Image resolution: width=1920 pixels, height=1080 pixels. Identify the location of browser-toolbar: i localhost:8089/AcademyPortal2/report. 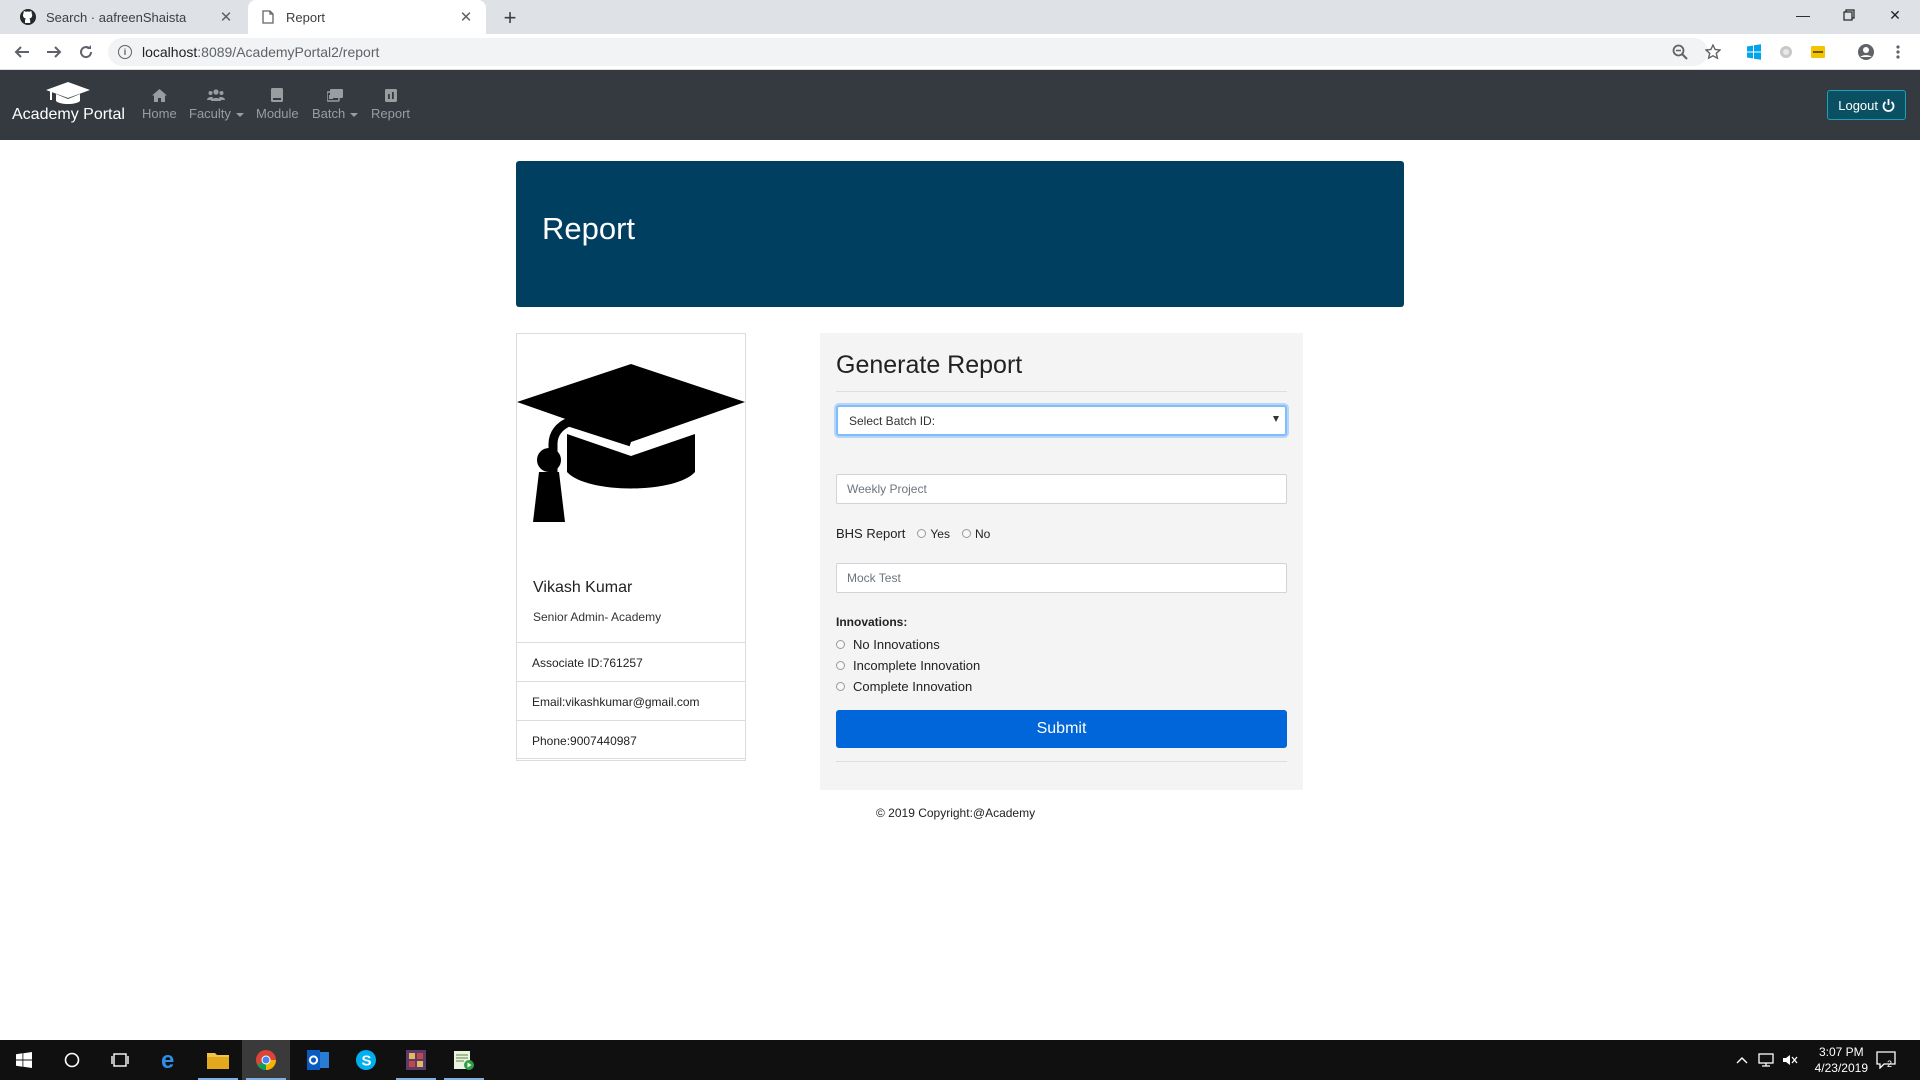
(960, 52).